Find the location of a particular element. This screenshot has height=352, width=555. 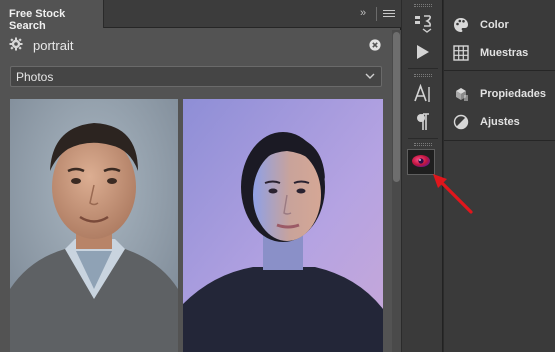

panel-menu-button is located at coordinates (389, 15).